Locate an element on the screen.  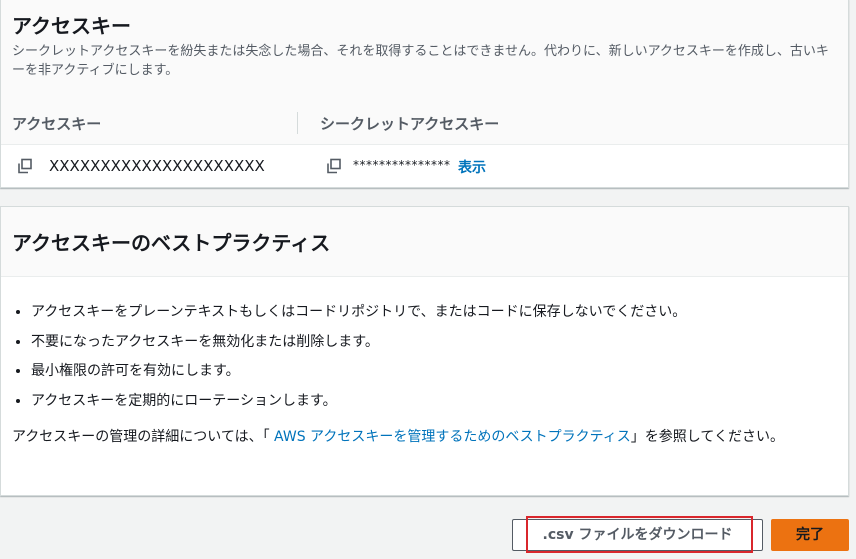
more-info-suffix: 」を参照してください。 is located at coordinates (707, 437).